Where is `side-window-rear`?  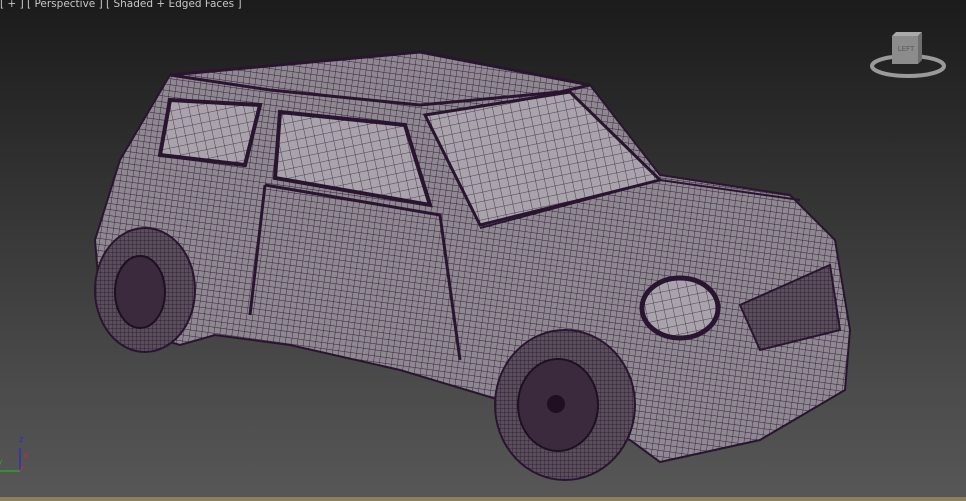 side-window-rear is located at coordinates (210, 132).